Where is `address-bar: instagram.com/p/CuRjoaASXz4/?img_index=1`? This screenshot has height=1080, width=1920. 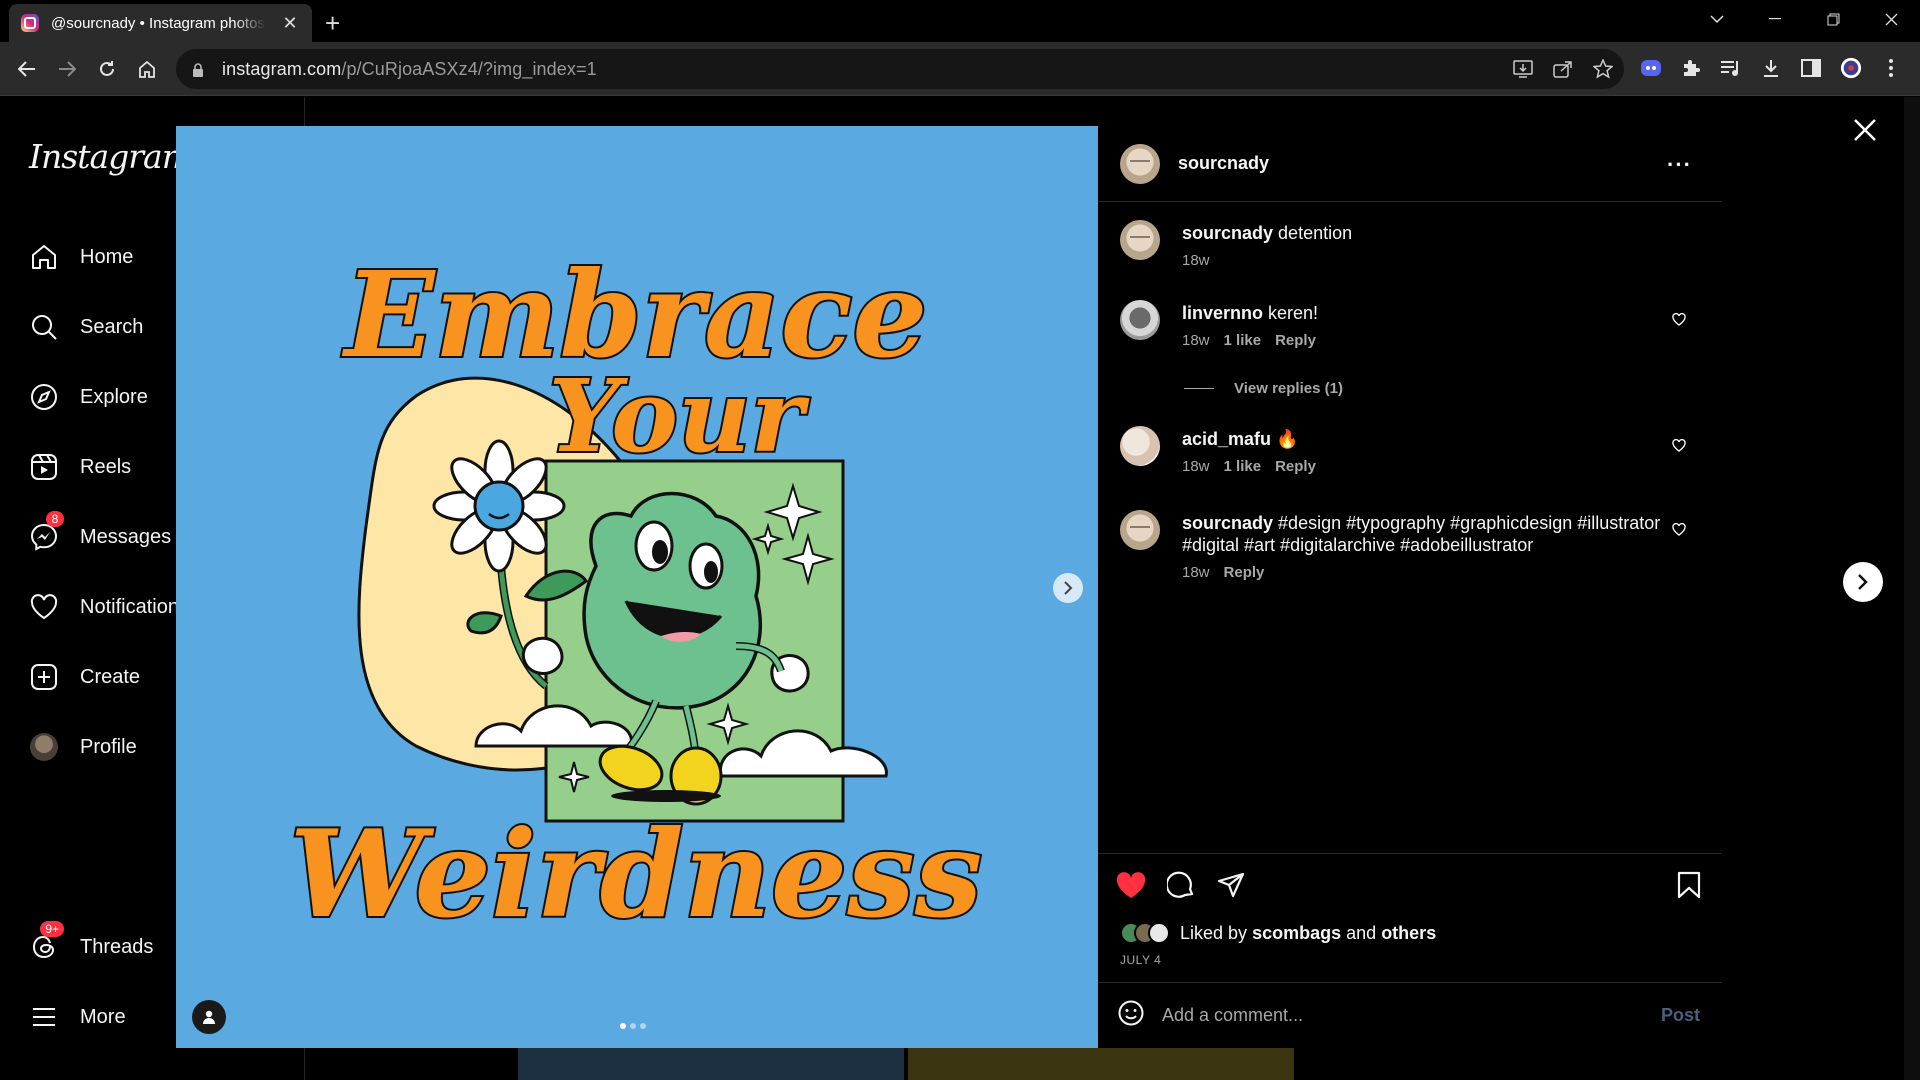
address-bar: instagram.com/p/CuRjoaASXz4/?img_index=1 is located at coordinates (900, 69).